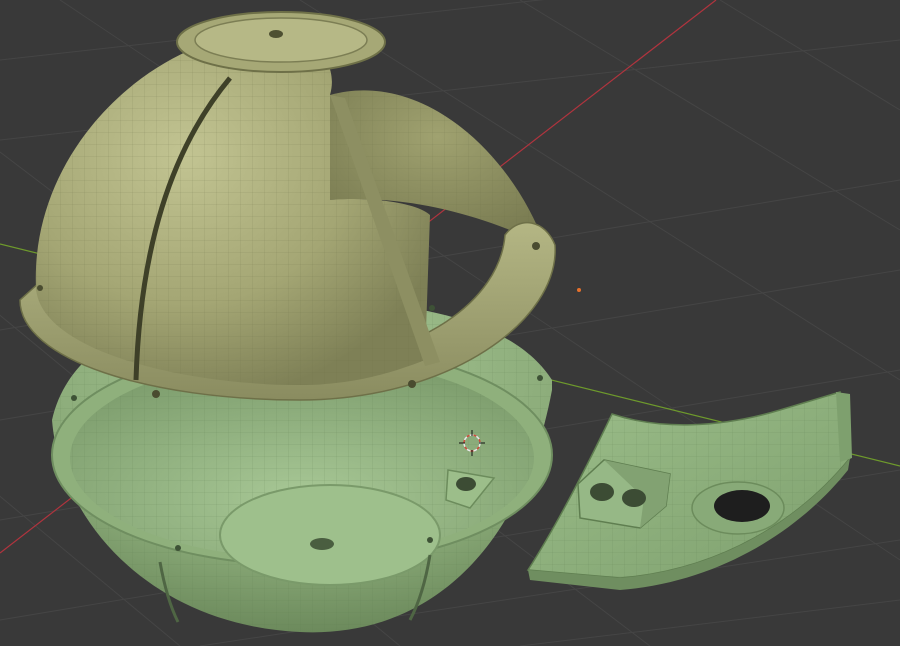  I want to click on cut-panel-piece, so click(689, 490).